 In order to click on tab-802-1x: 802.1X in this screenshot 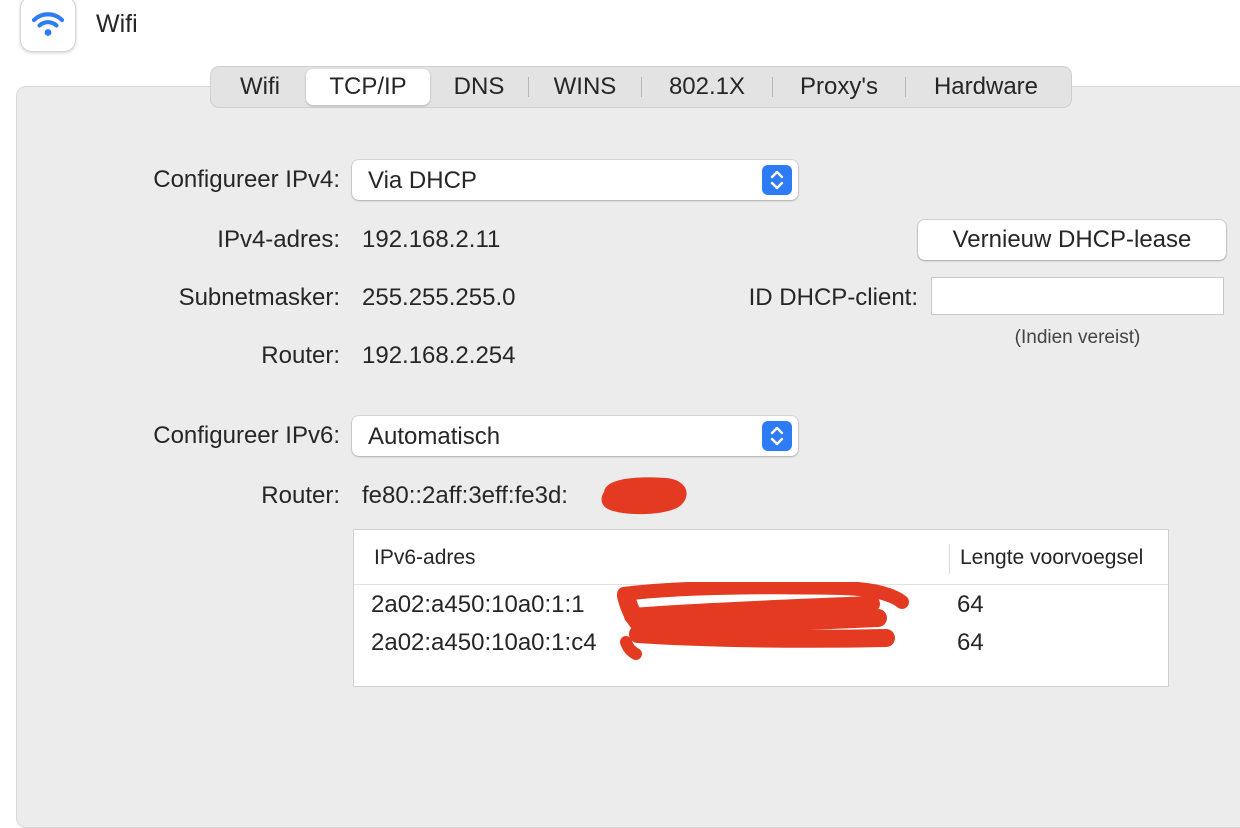, I will do `click(707, 87)`.